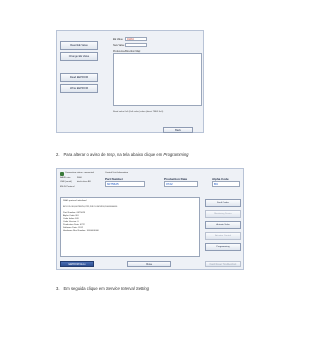 This screenshot has width=320, height=356. What do you see at coordinates (81, 231) in the screenshot?
I see `log-line: Hardware Rev Number: 1000000000` at bounding box center [81, 231].